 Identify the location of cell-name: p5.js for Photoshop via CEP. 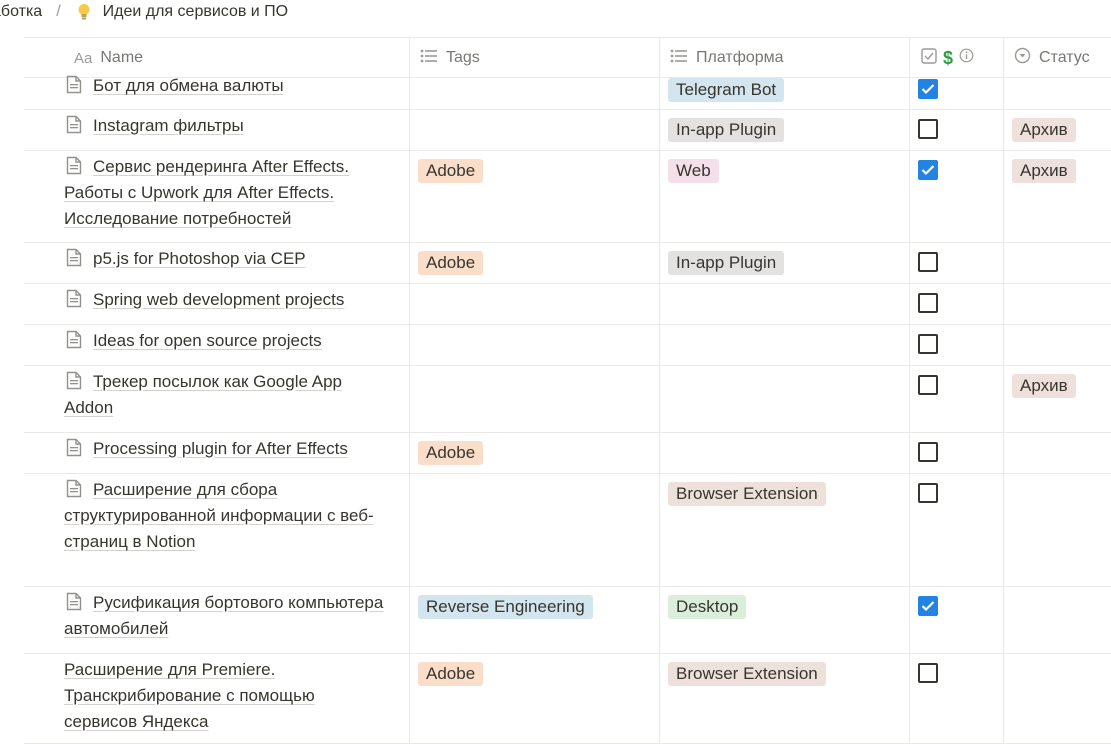
(236, 263).